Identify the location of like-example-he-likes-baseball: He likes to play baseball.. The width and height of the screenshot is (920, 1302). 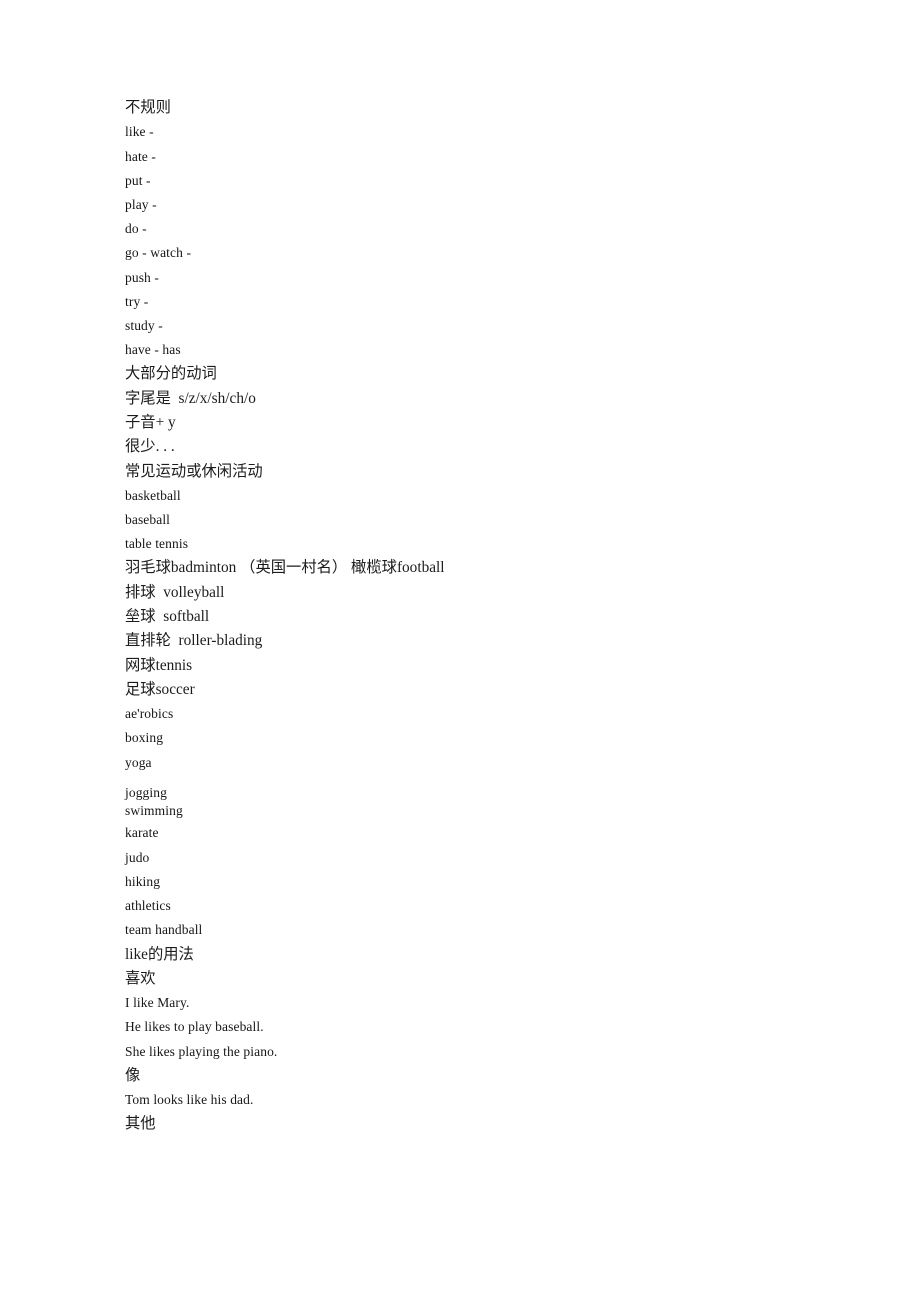
(194, 1027).